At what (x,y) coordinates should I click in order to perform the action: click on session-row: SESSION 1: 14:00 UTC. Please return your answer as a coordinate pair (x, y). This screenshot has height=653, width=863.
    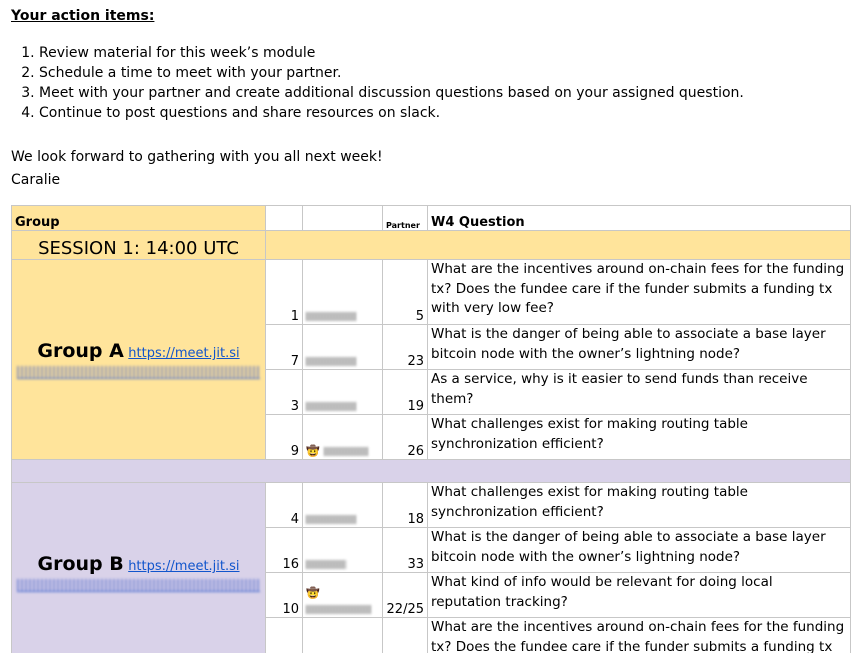
    Looking at the image, I should click on (431, 245).